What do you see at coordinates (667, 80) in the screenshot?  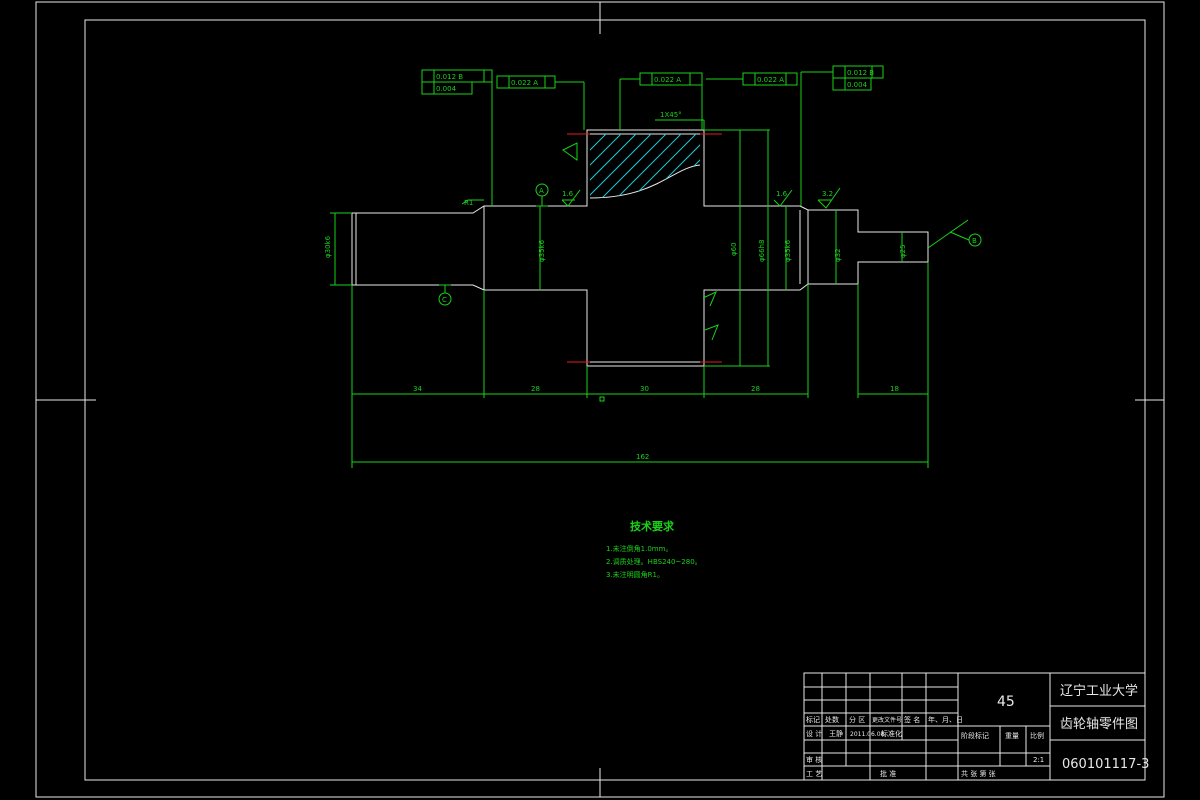 I see `fcf3: 0.022 A` at bounding box center [667, 80].